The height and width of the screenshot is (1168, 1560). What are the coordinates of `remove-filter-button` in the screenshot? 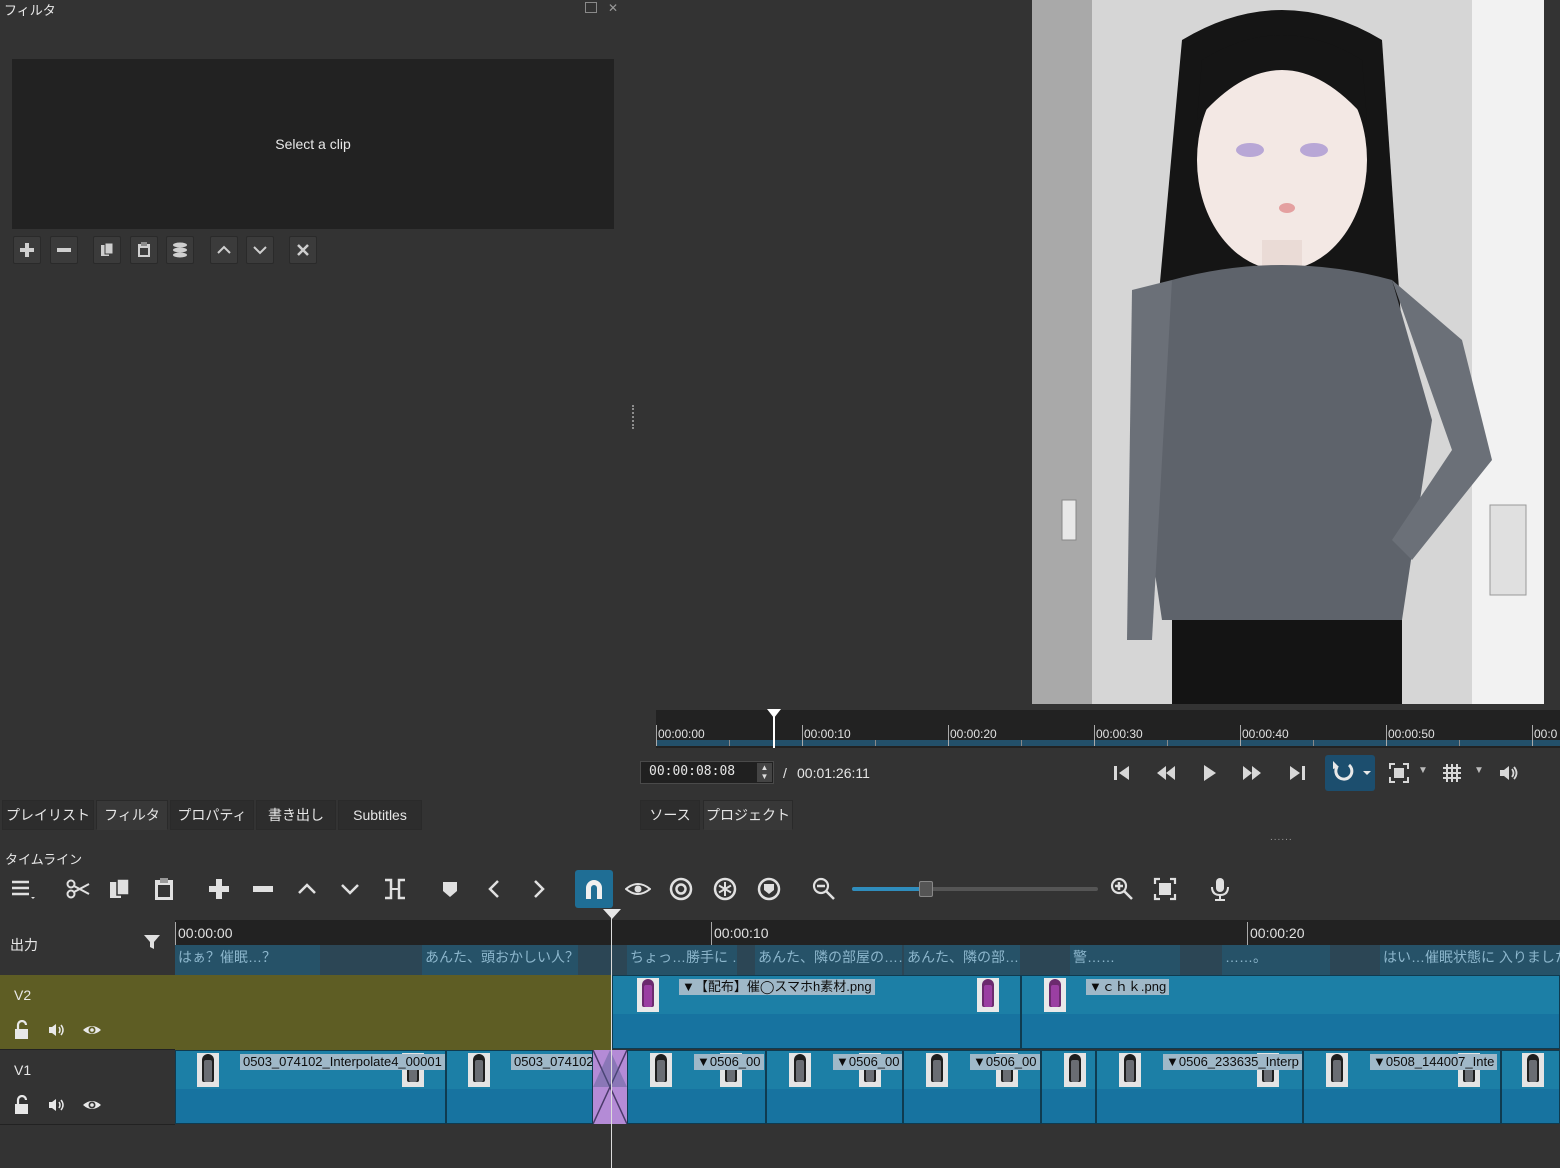 It's located at (64, 250).